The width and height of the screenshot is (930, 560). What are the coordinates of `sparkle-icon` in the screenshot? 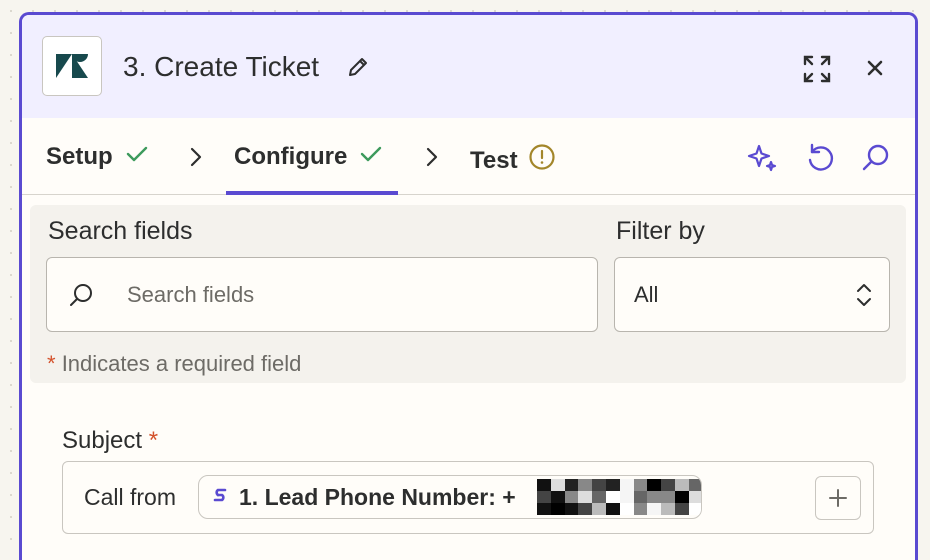 It's located at (762, 160).